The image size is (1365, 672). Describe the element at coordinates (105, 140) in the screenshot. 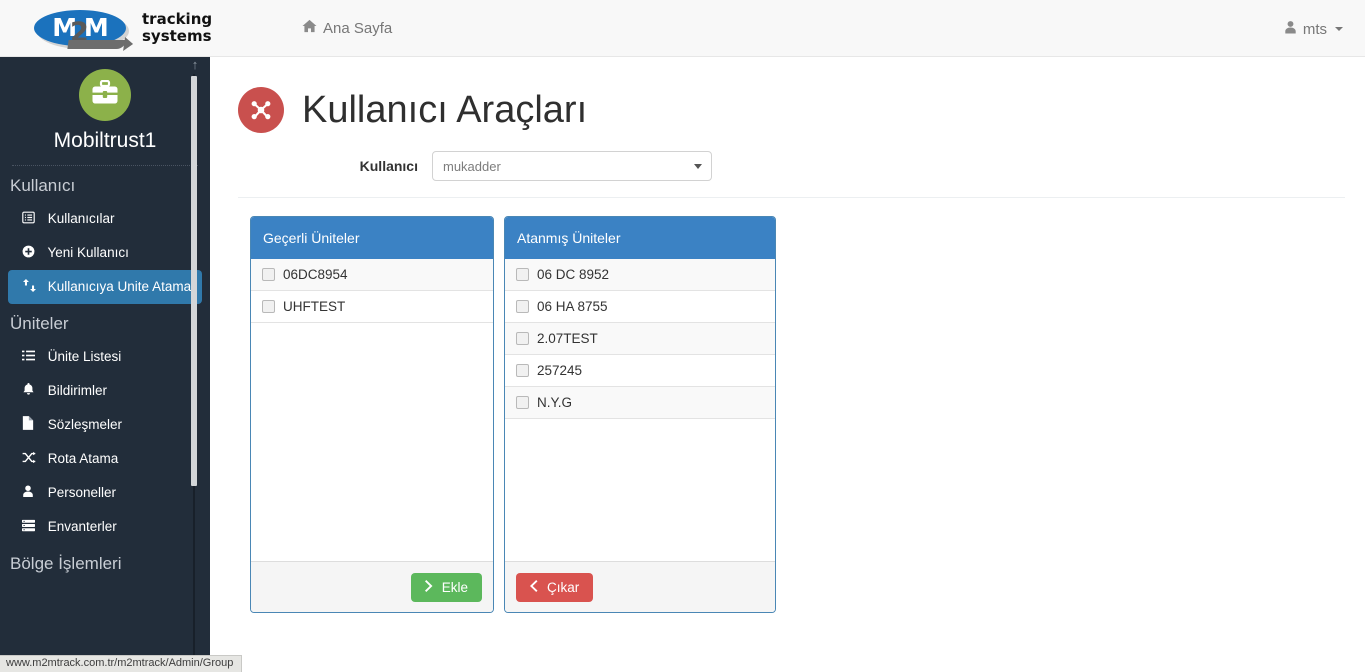

I see `sidebar-profile-name: Mobiltrust1` at that location.